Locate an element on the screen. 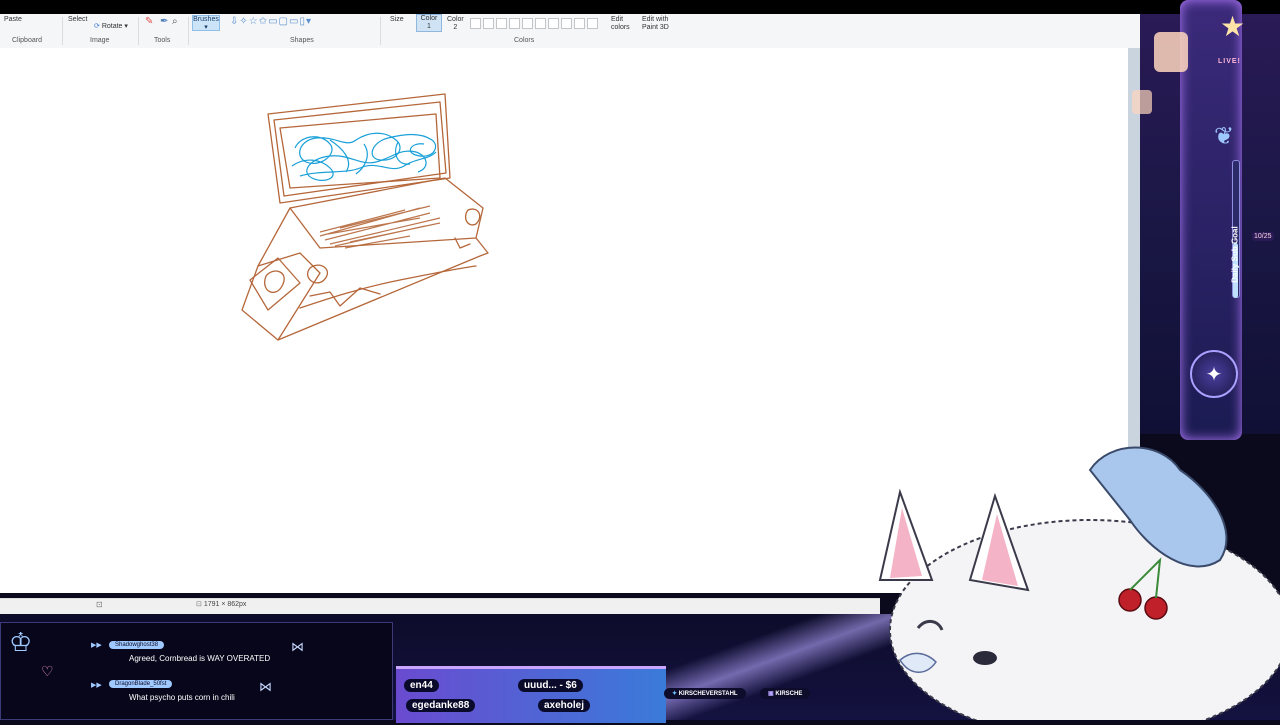  color2-label: Color is located at coordinates (455, 19).